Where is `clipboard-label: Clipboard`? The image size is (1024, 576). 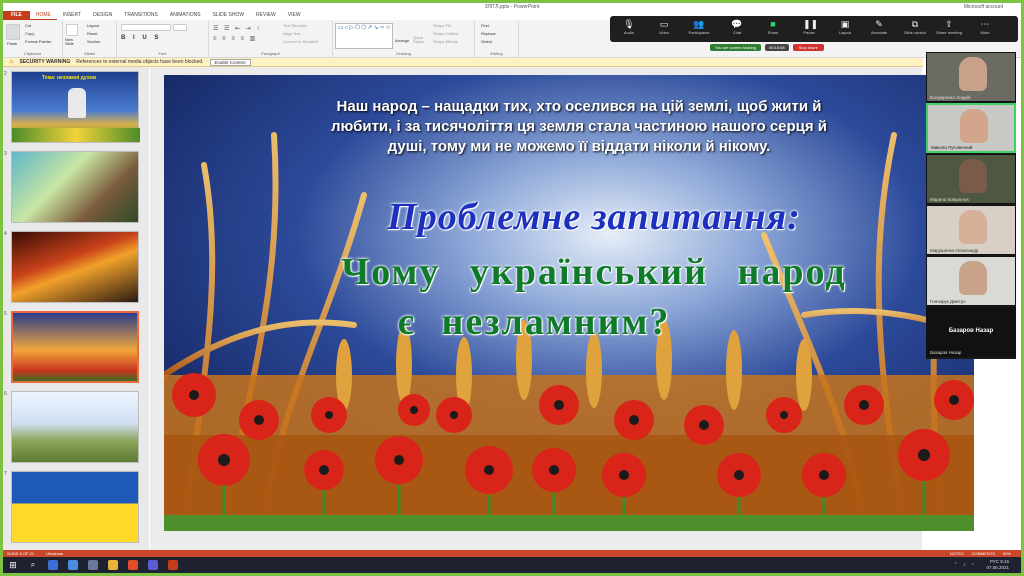 clipboard-label: Clipboard is located at coordinates (32, 53).